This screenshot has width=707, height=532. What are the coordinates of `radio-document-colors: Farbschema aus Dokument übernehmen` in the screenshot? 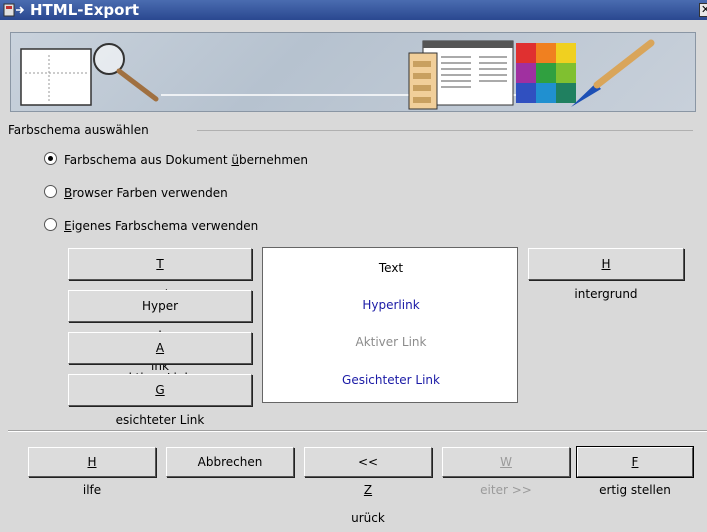 It's located at (176, 160).